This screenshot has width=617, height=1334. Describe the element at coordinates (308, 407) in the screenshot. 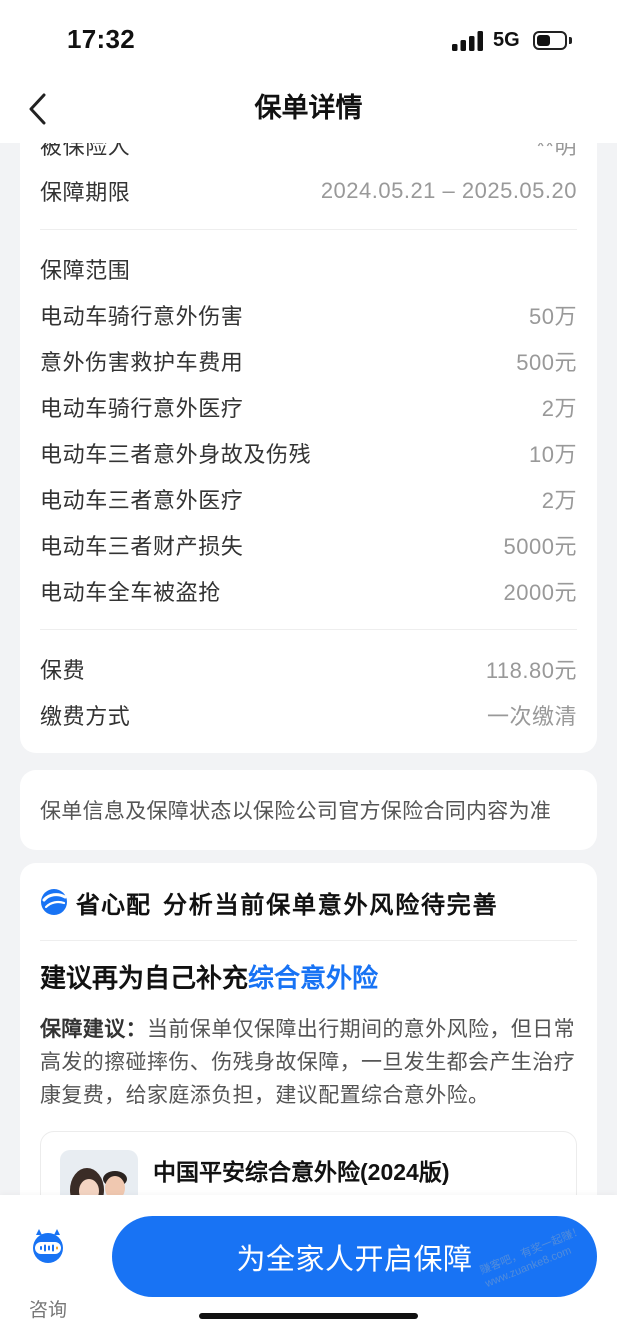

I see `coverage-row: 电动车骑行意外医疗 2万` at that location.